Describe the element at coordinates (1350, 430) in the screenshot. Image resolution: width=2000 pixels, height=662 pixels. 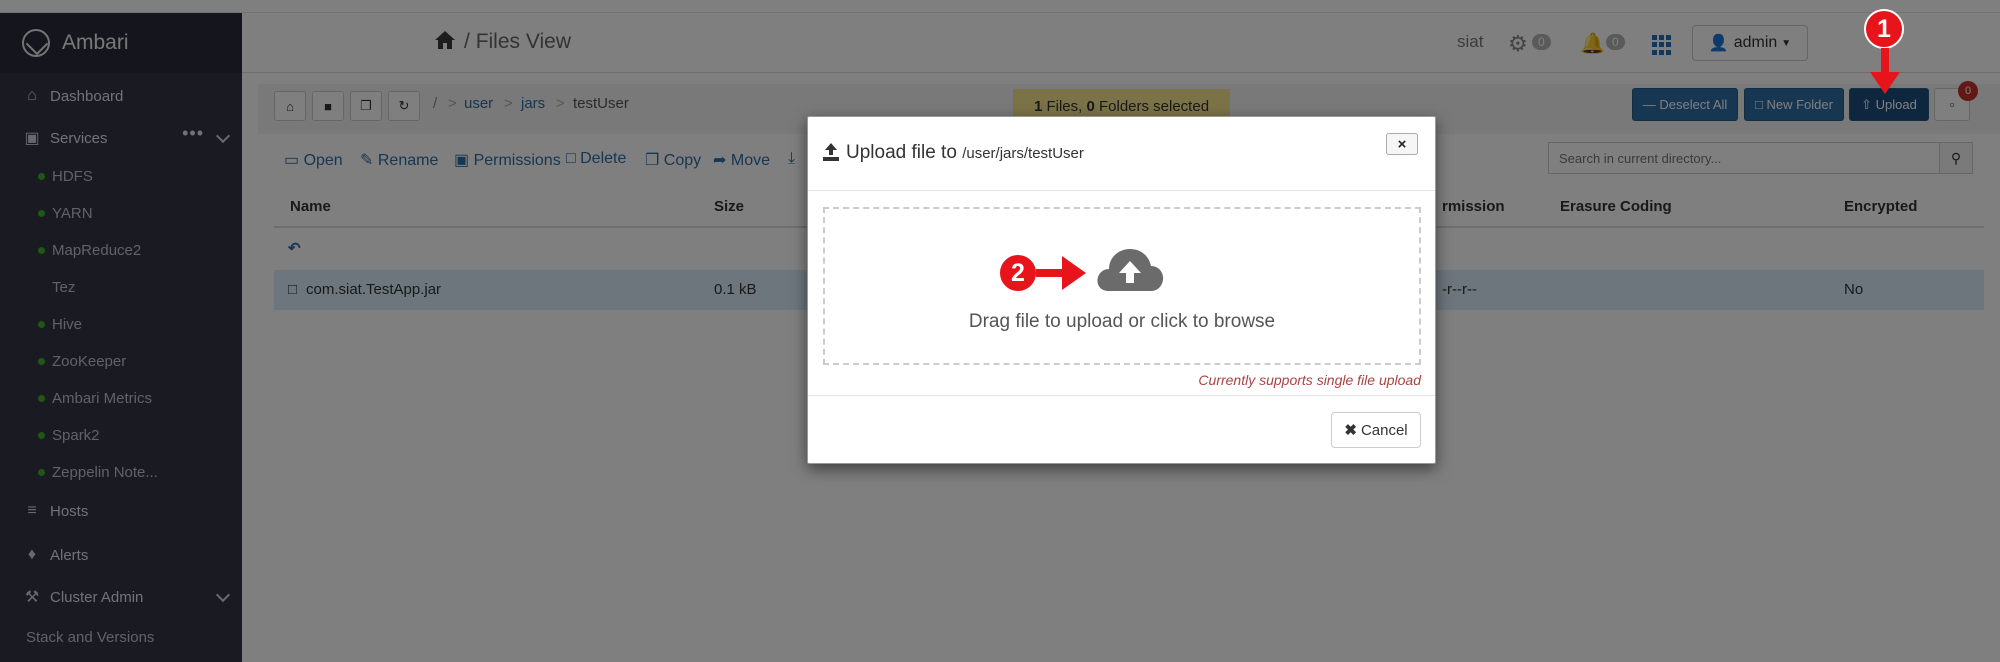
I see `close-icon: ✖` at that location.